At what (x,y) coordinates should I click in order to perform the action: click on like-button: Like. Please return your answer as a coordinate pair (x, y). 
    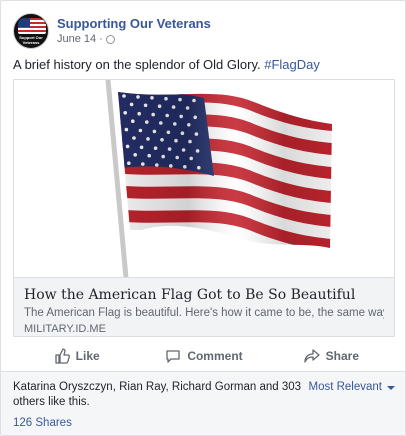
    Looking at the image, I should click on (76, 356).